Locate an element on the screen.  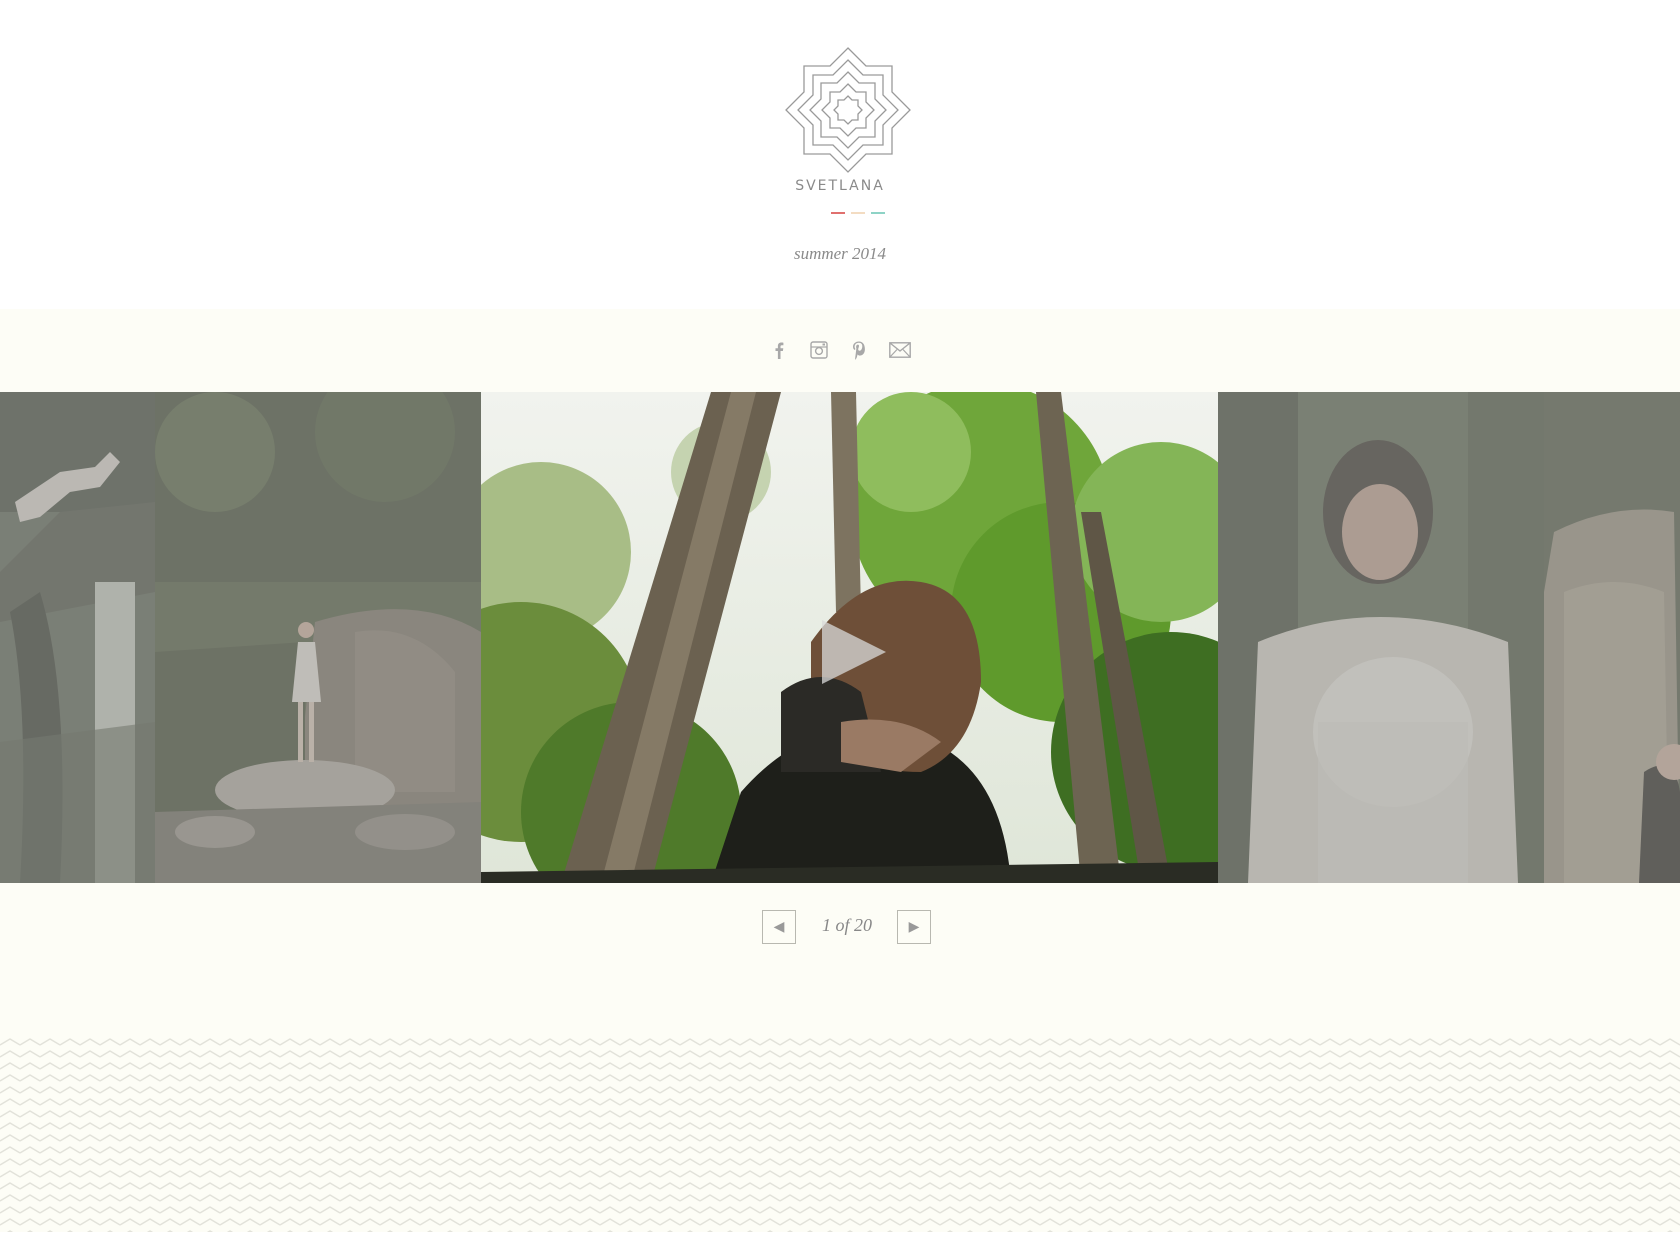
slide-climber is located at coordinates (77, 637).